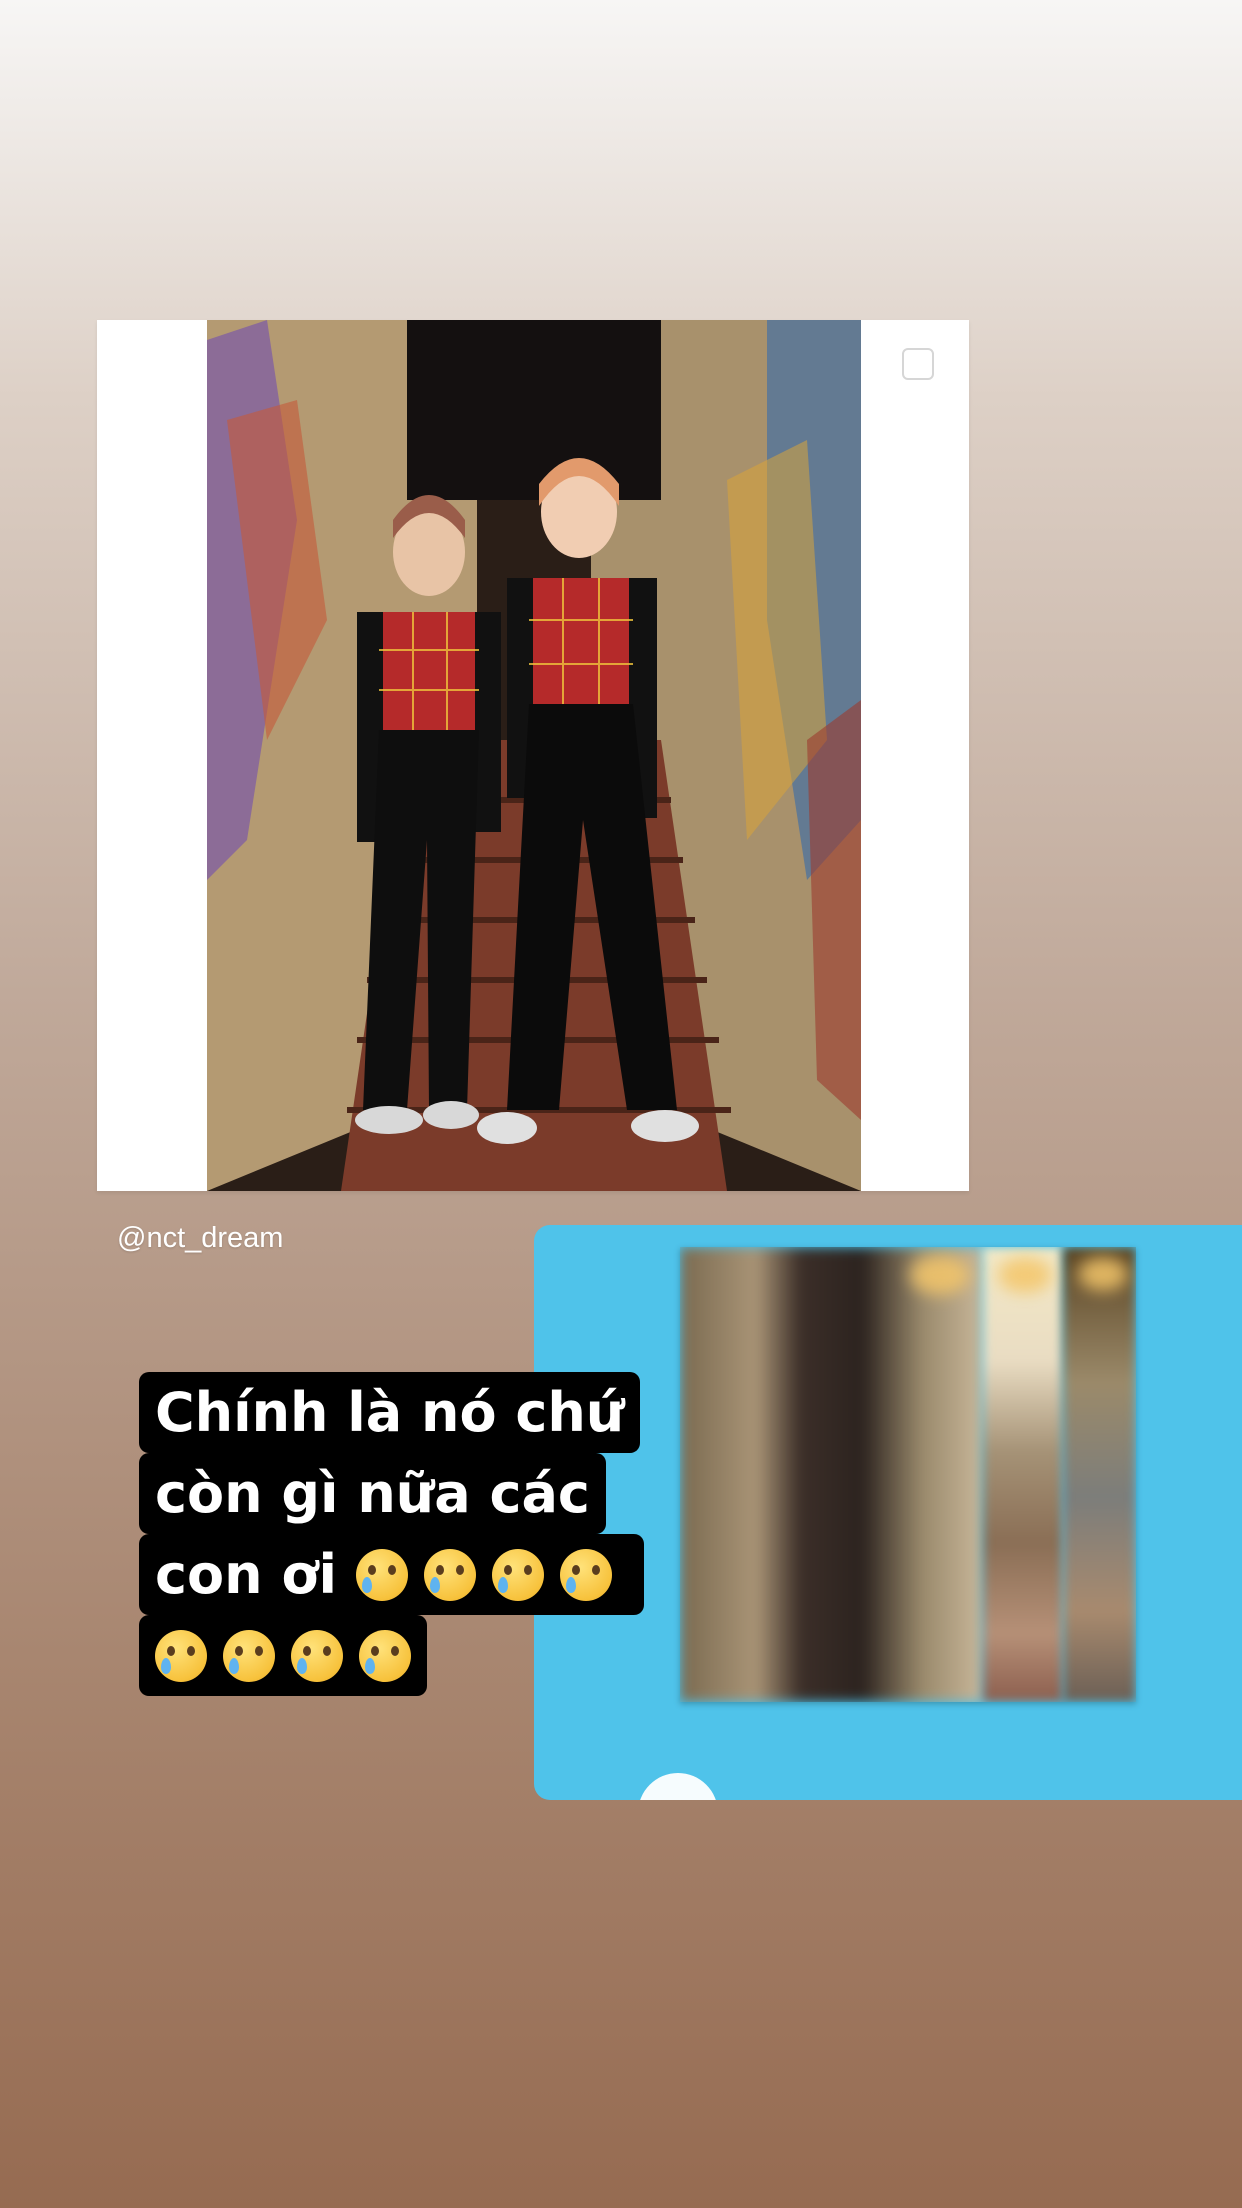  I want to click on caption-text: Chính là nó chứ còn gì nữa các con ơi, so click(409, 1534).